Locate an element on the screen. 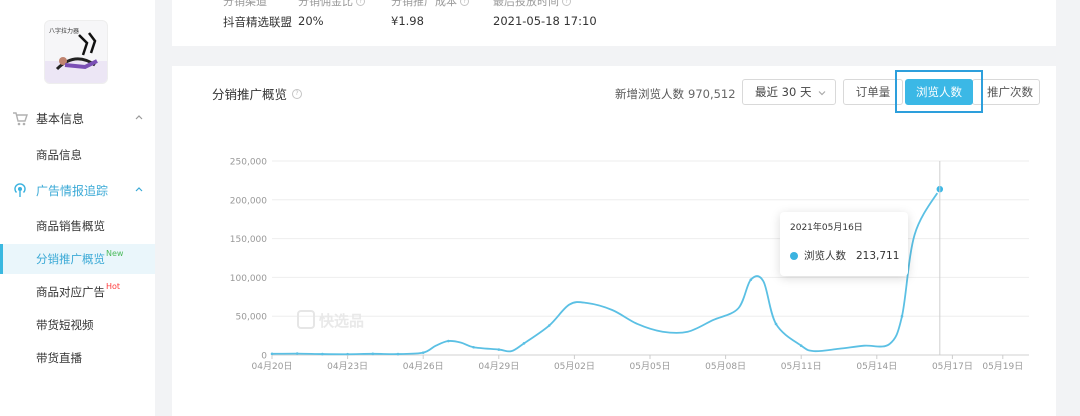 The width and height of the screenshot is (1080, 416). sidebar-item-label: 分销推广概览 is located at coordinates (70, 259).